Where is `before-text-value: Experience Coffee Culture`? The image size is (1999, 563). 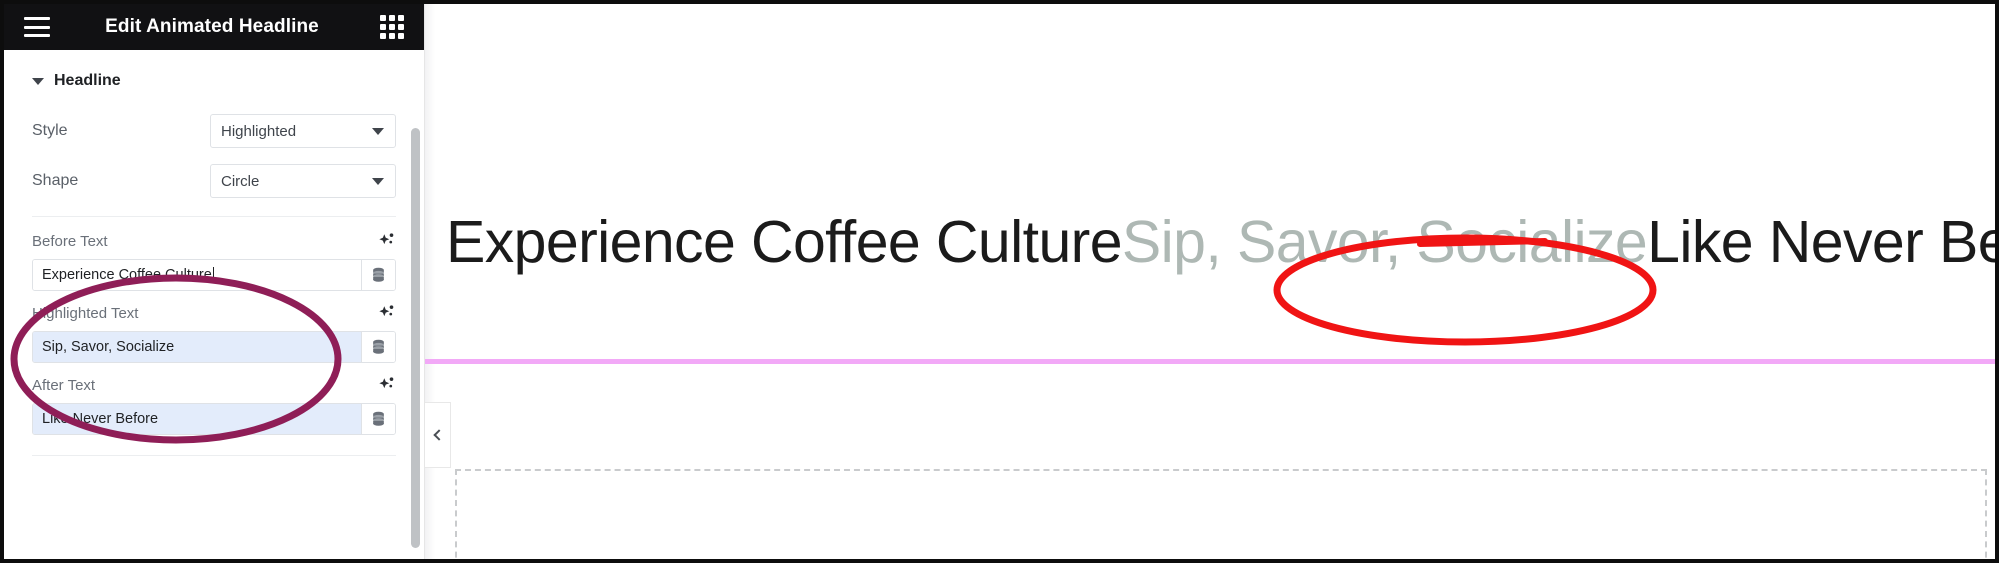
before-text-value: Experience Coffee Culture is located at coordinates (127, 275).